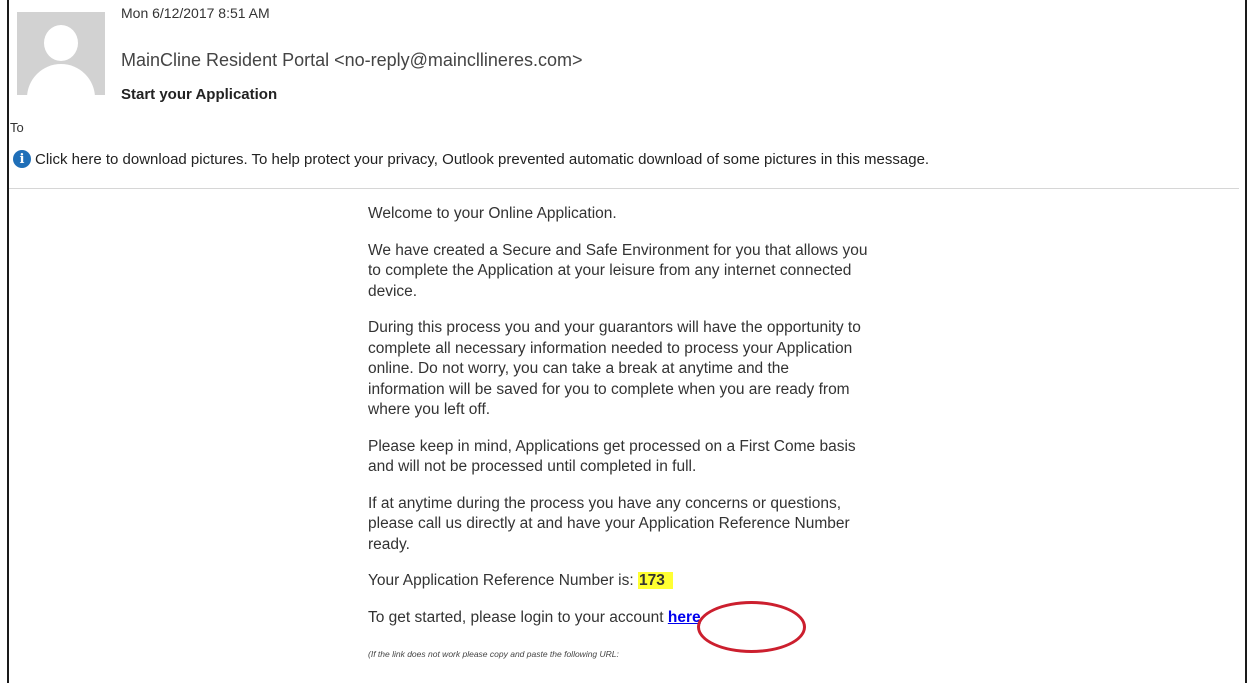 The width and height of the screenshot is (1248, 683). I want to click on sent-date: Mon 6/12/2017 8:51 AM, so click(195, 13).